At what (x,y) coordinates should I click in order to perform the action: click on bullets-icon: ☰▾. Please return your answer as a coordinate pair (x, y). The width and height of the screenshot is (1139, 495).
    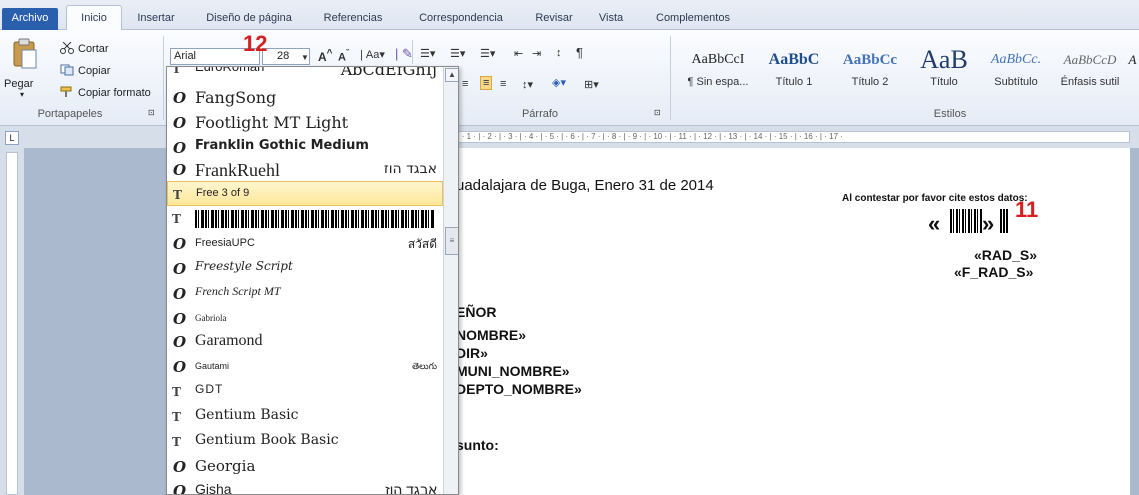
    Looking at the image, I should click on (427, 53).